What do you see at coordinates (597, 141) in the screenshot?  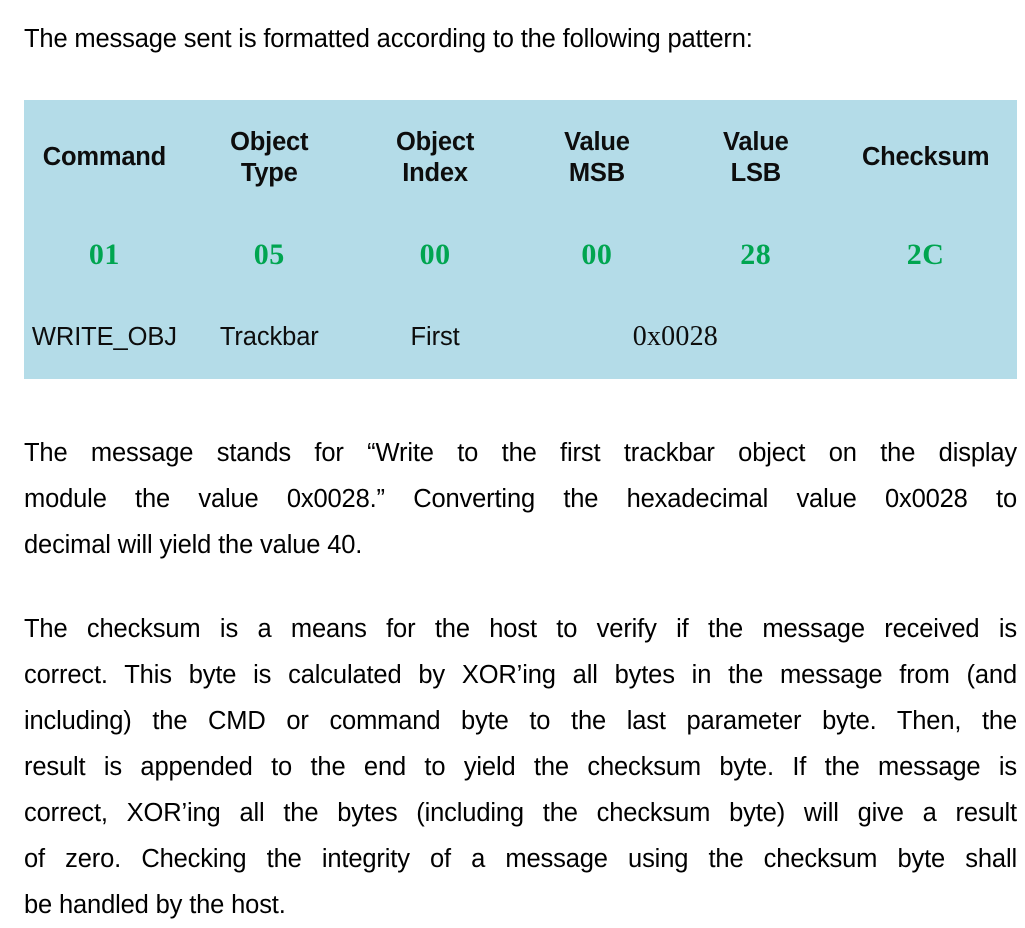 I see `header-value-msb-line1: Value` at bounding box center [597, 141].